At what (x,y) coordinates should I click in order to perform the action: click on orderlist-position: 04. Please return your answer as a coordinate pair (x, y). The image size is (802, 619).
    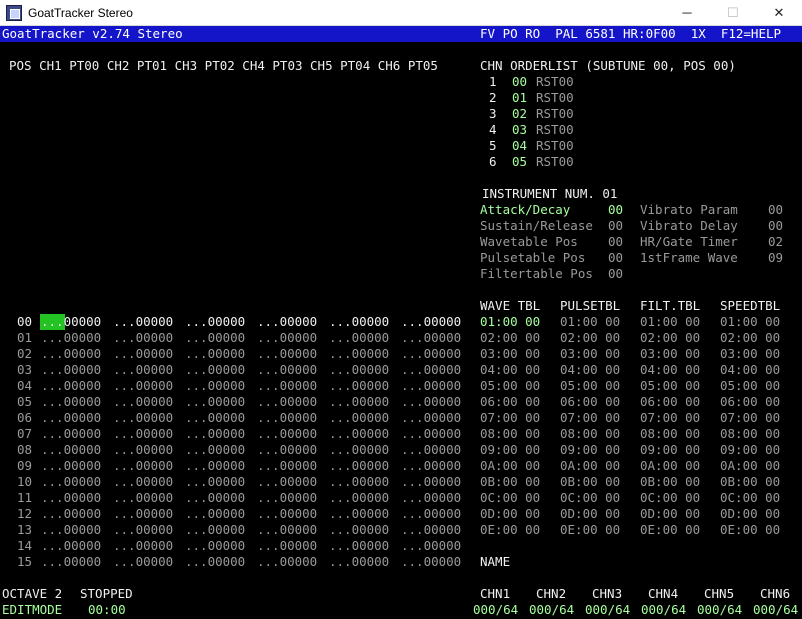
    Looking at the image, I should click on (519, 146).